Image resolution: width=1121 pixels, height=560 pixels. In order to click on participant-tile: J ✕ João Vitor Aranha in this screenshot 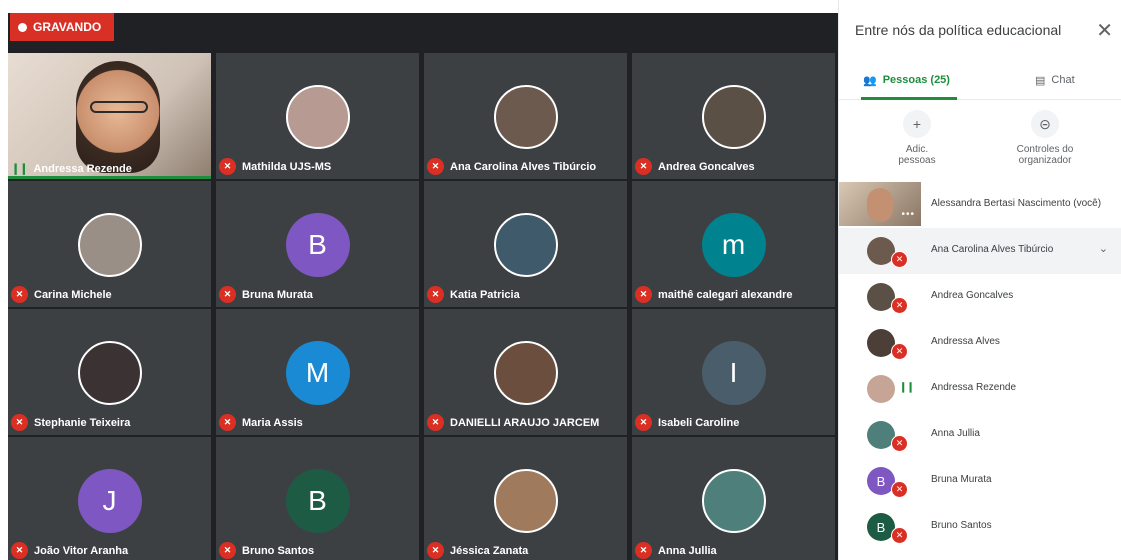, I will do `click(109, 498)`.